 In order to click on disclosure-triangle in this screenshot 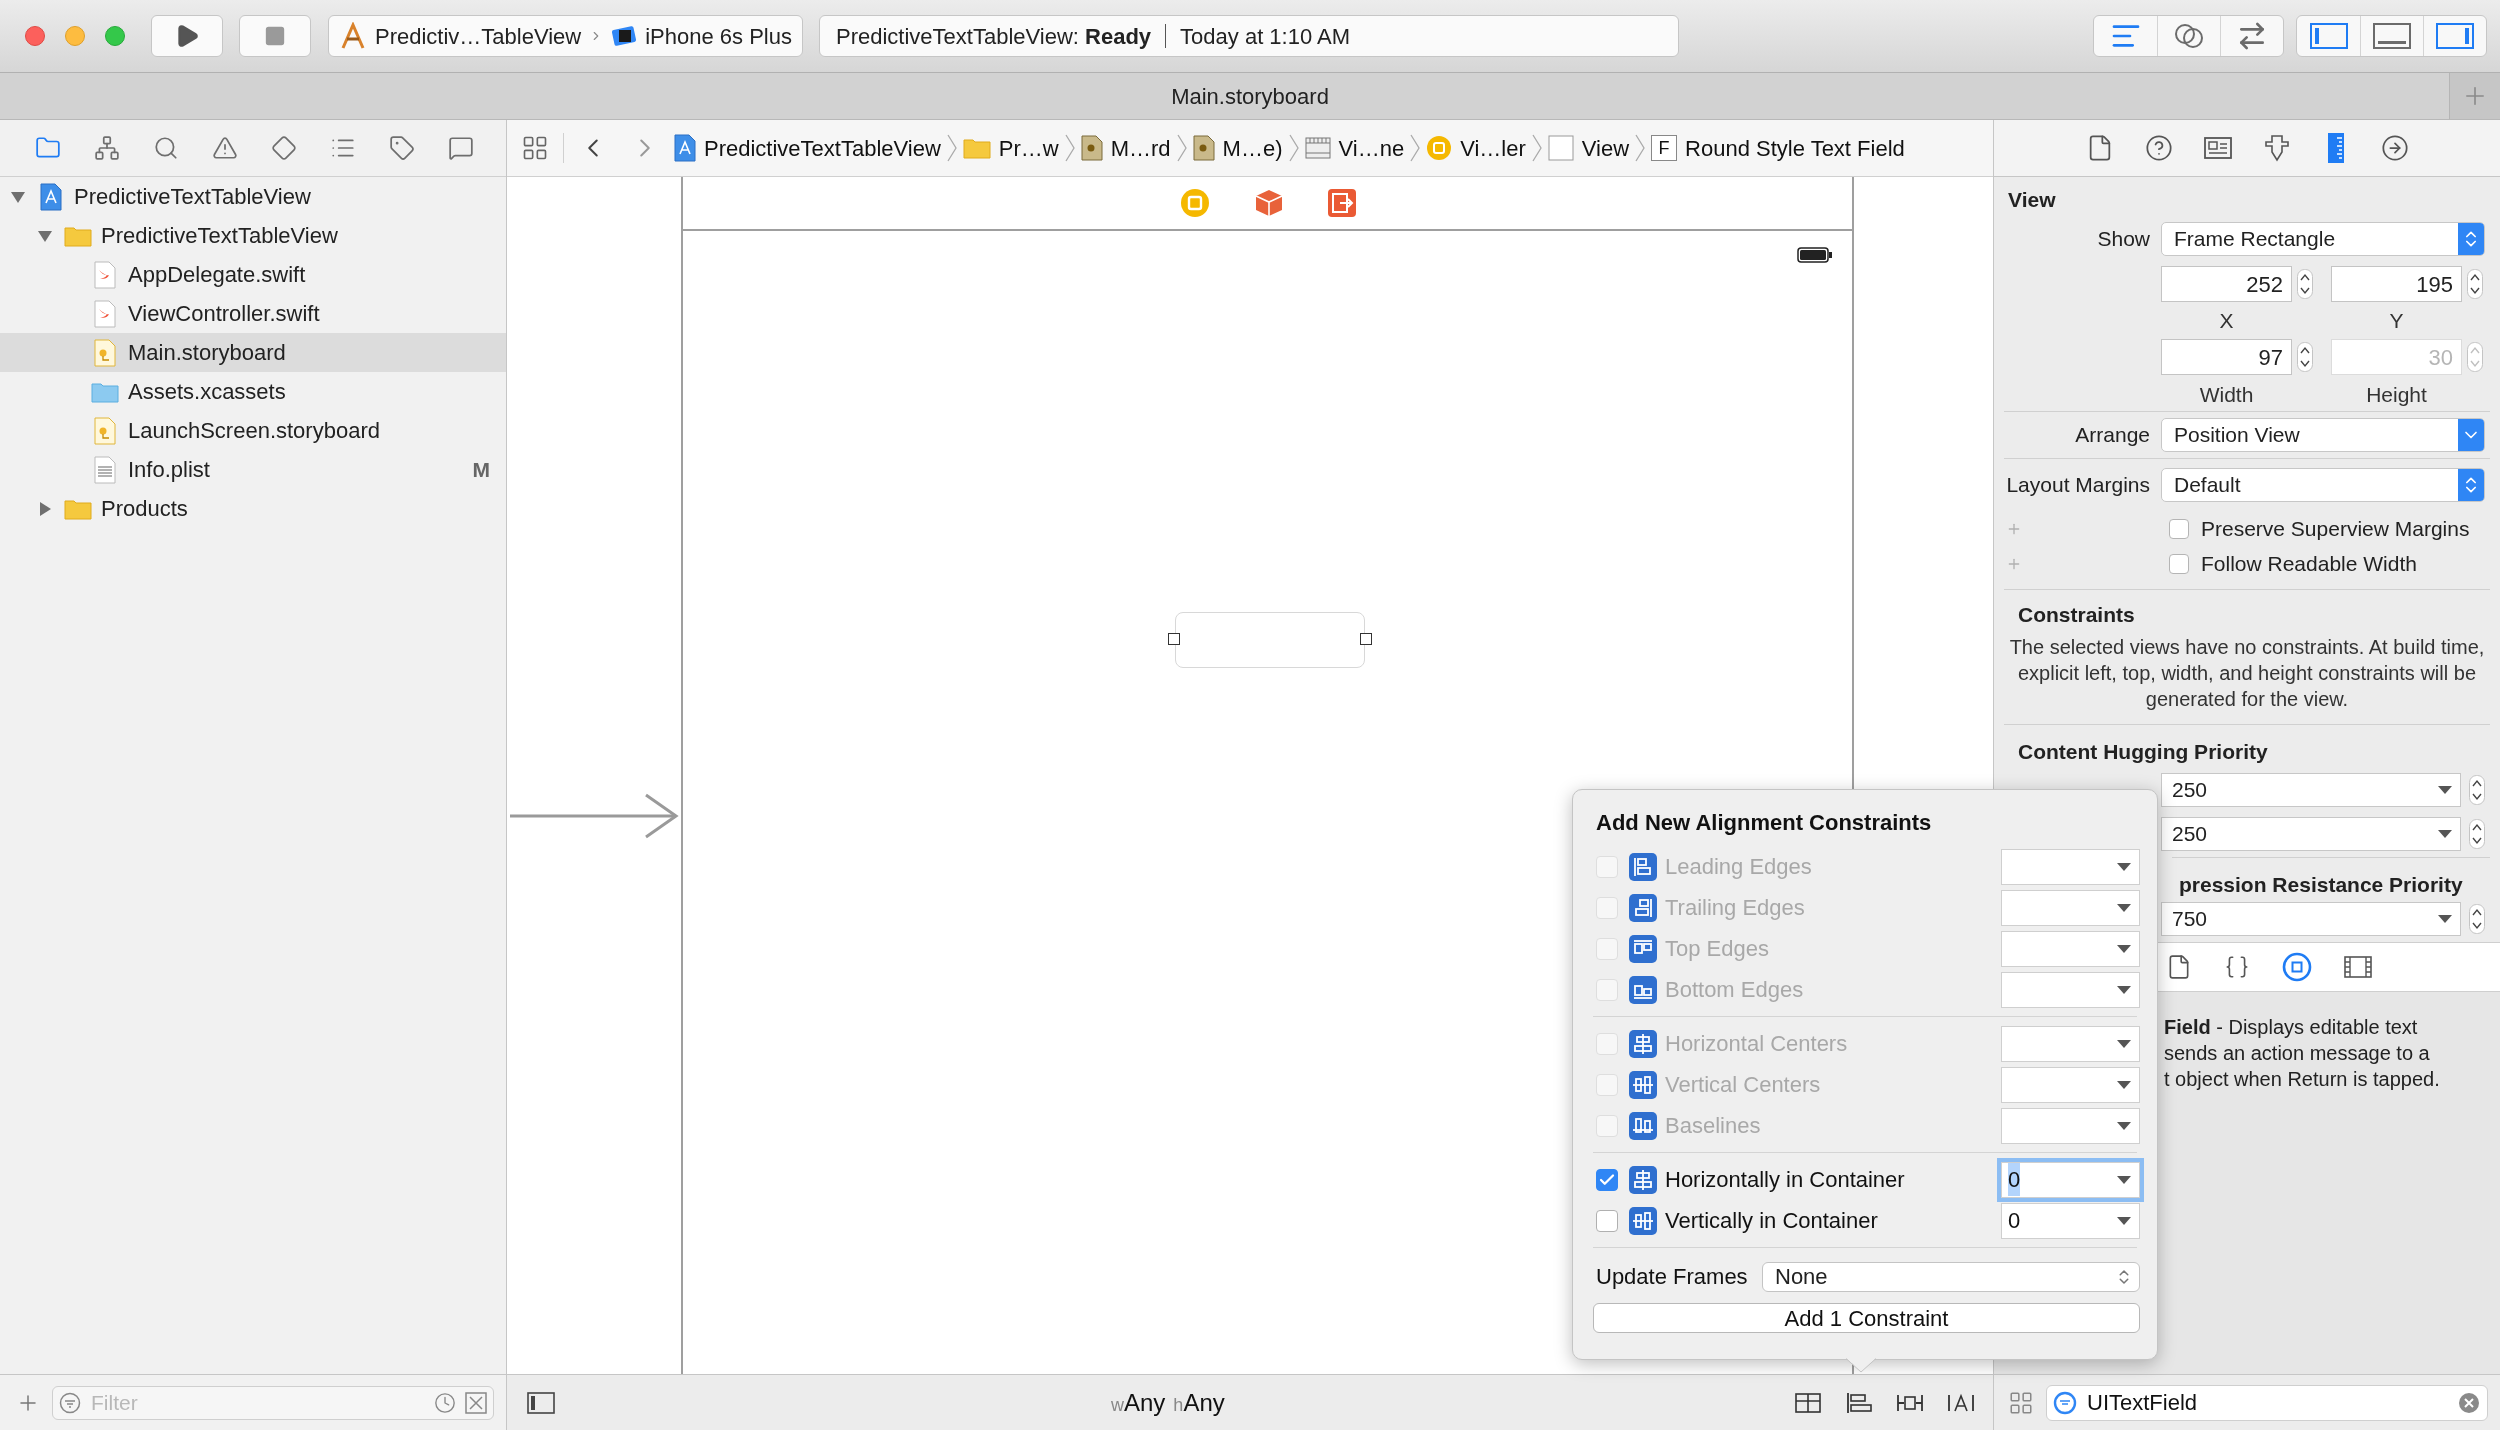, I will do `click(45, 508)`.